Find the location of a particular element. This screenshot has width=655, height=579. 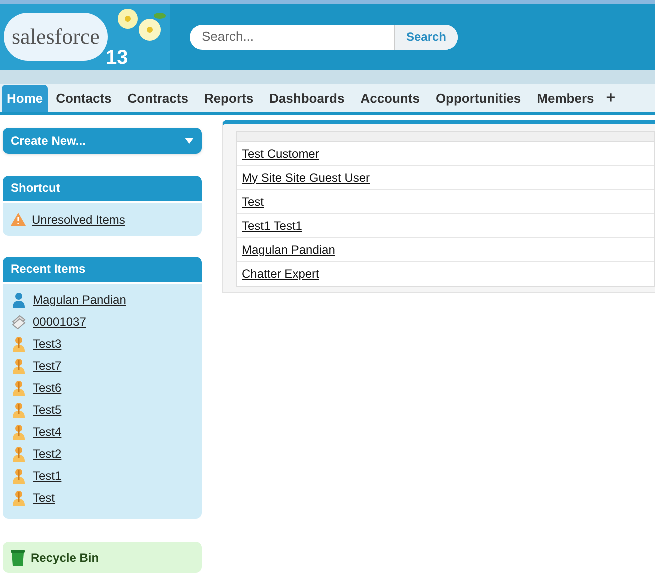

brand-name: salesforce is located at coordinates (56, 37).